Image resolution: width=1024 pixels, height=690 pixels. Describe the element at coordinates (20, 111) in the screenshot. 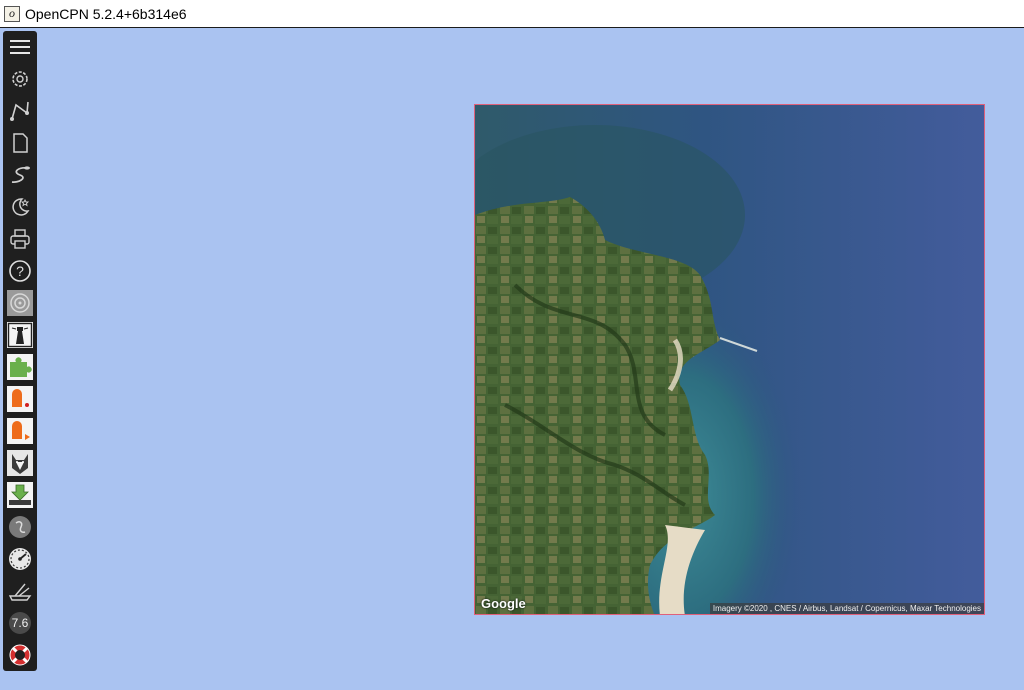

I see `route-icon` at that location.